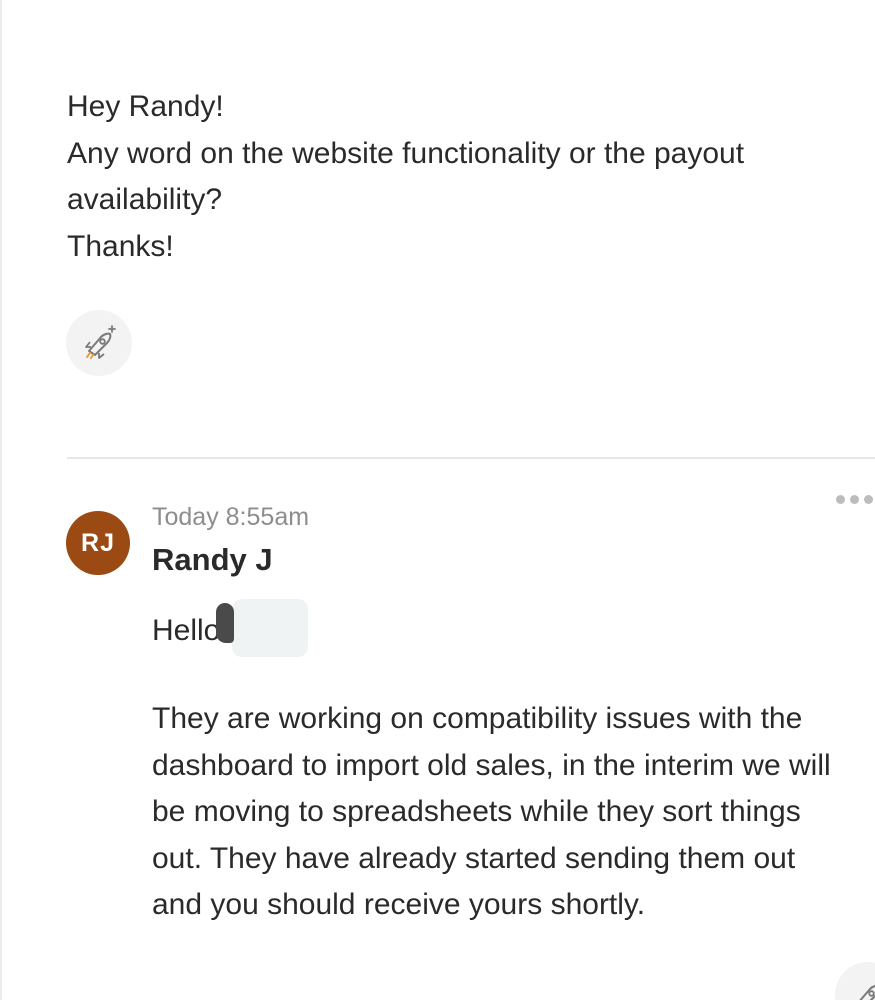 This screenshot has width=875, height=1000. I want to click on author-name: Randy J, so click(212, 560).